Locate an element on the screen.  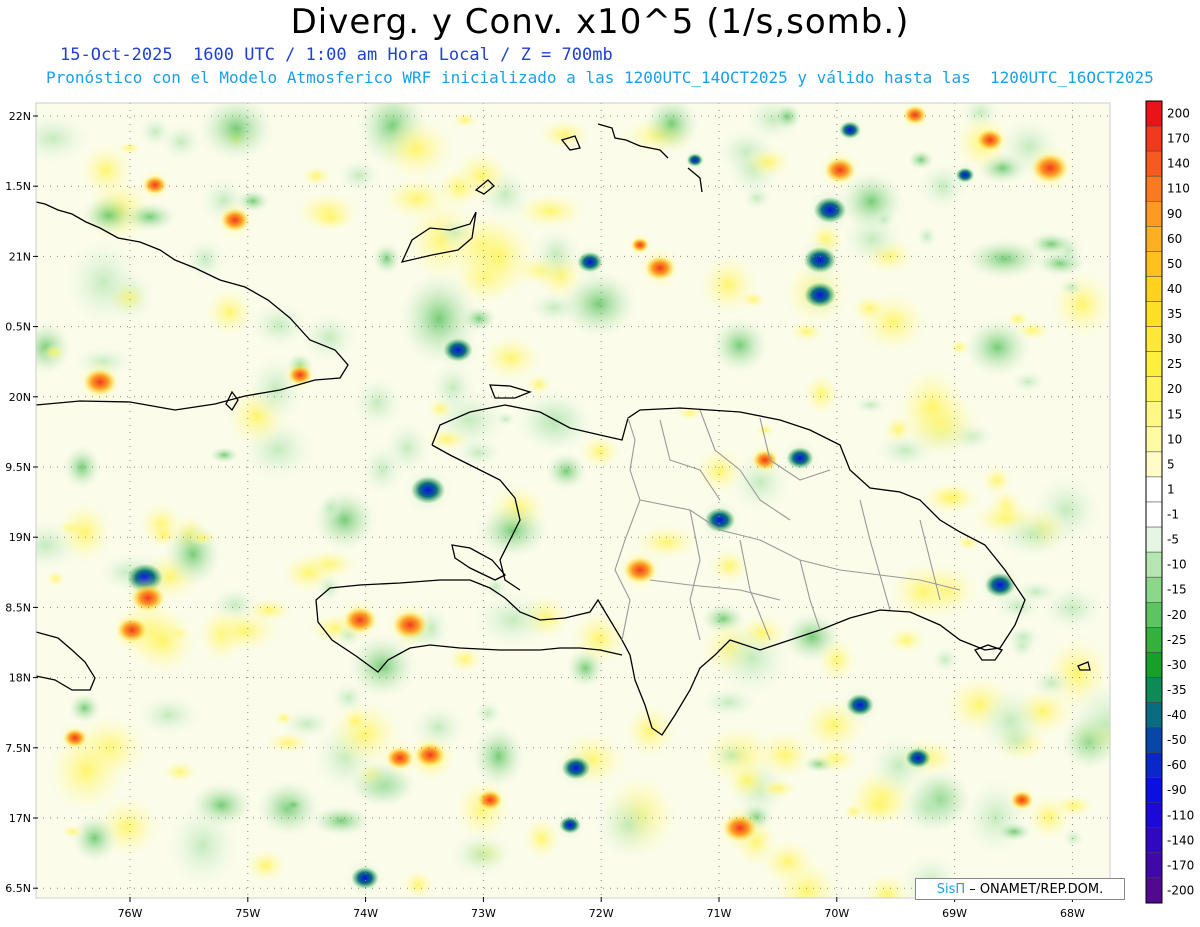
colorbar-label: 1 is located at coordinates (1171, 489).